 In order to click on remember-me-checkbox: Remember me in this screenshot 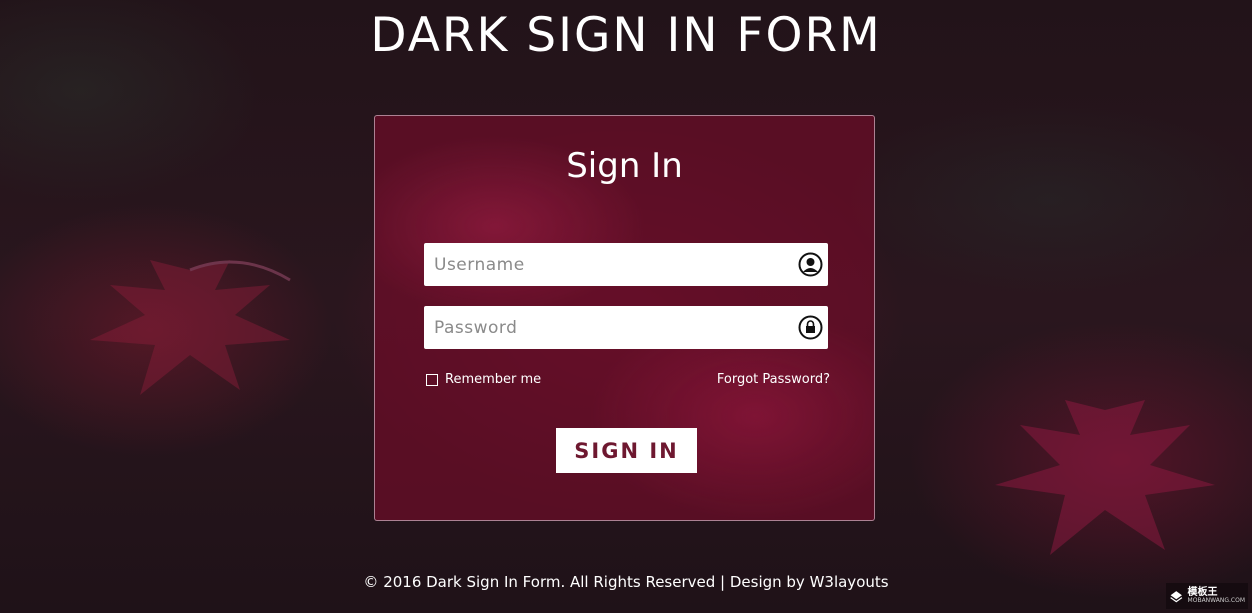, I will do `click(483, 379)`.